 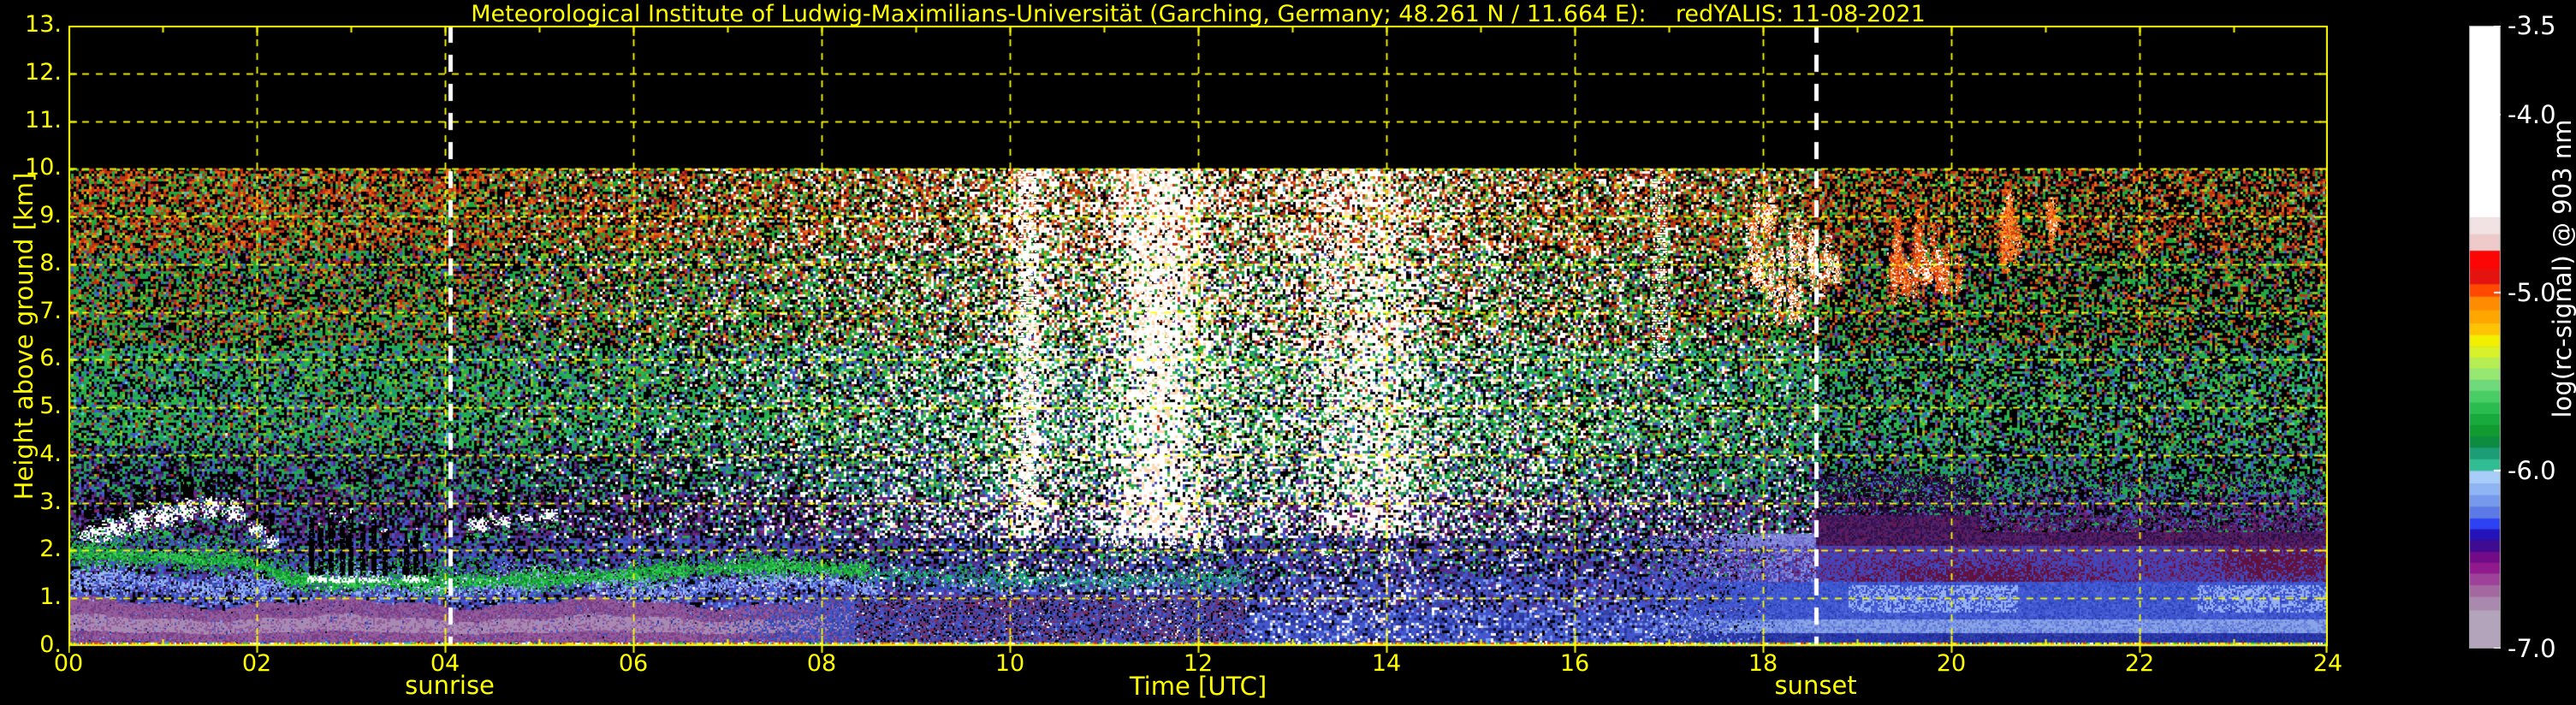 I want to click on y-tick-label: 0., so click(x=50, y=644).